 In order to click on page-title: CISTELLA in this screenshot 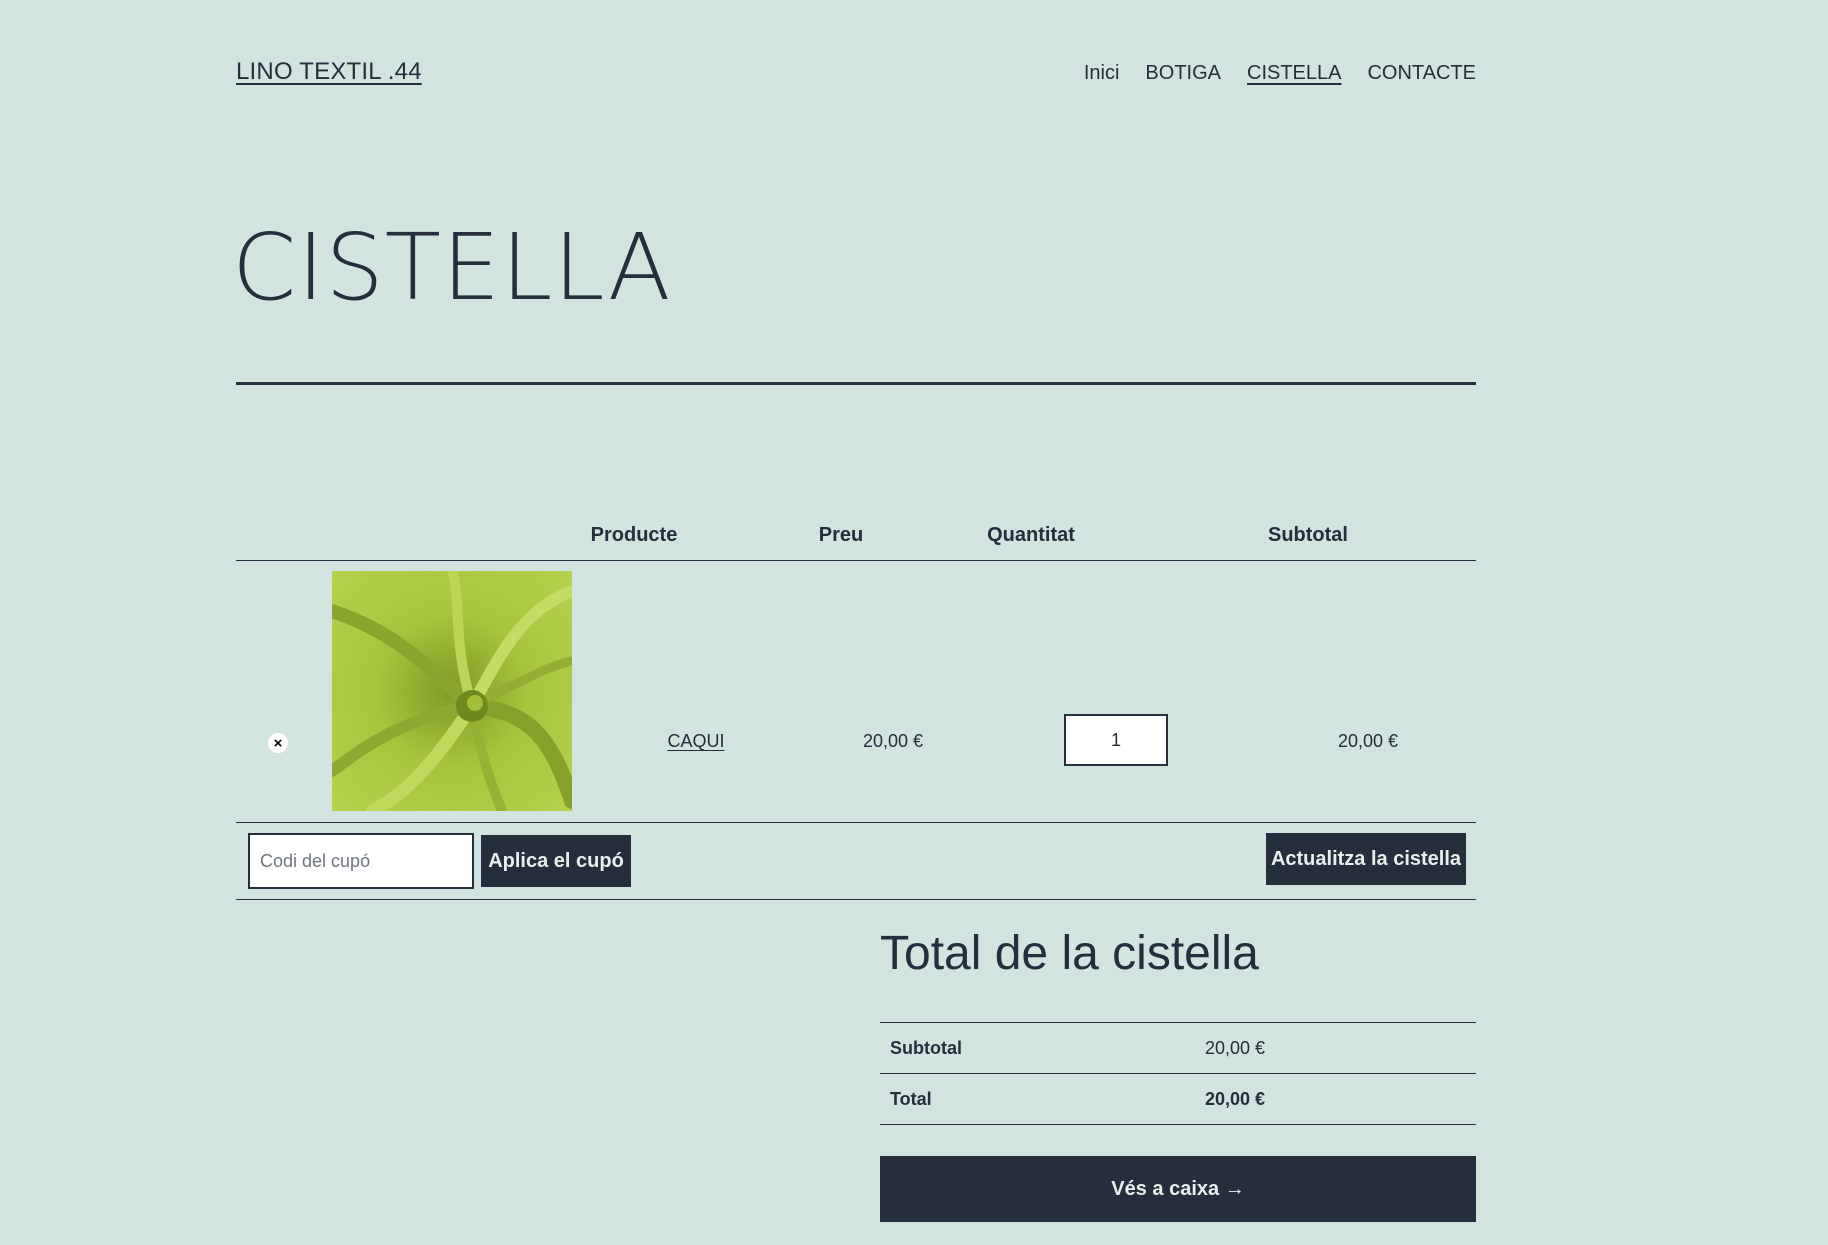, I will do `click(452, 267)`.